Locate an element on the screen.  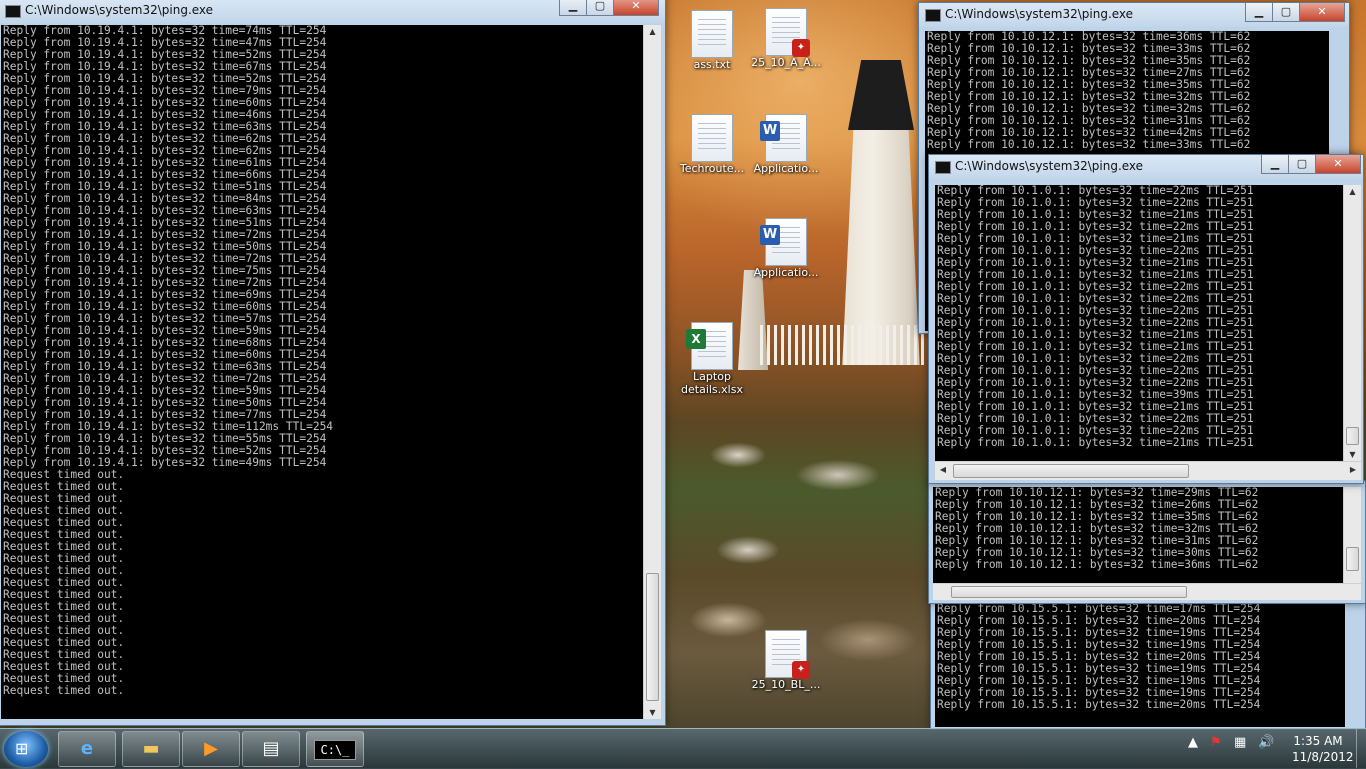
taskbar-media-player: ▶ is located at coordinates (211, 749).